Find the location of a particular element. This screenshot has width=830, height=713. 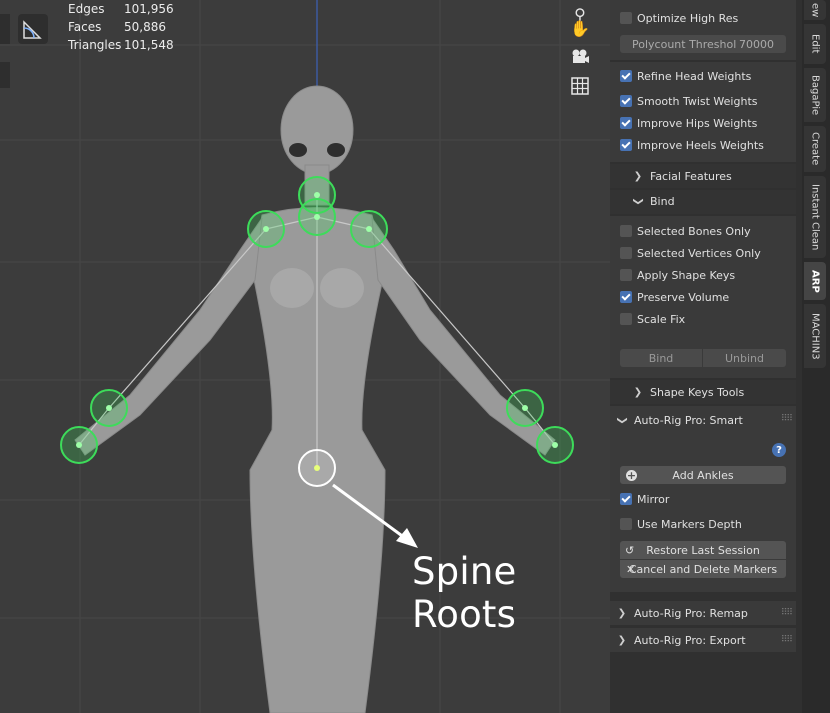

marker-spine-root is located at coordinates (317, 468).